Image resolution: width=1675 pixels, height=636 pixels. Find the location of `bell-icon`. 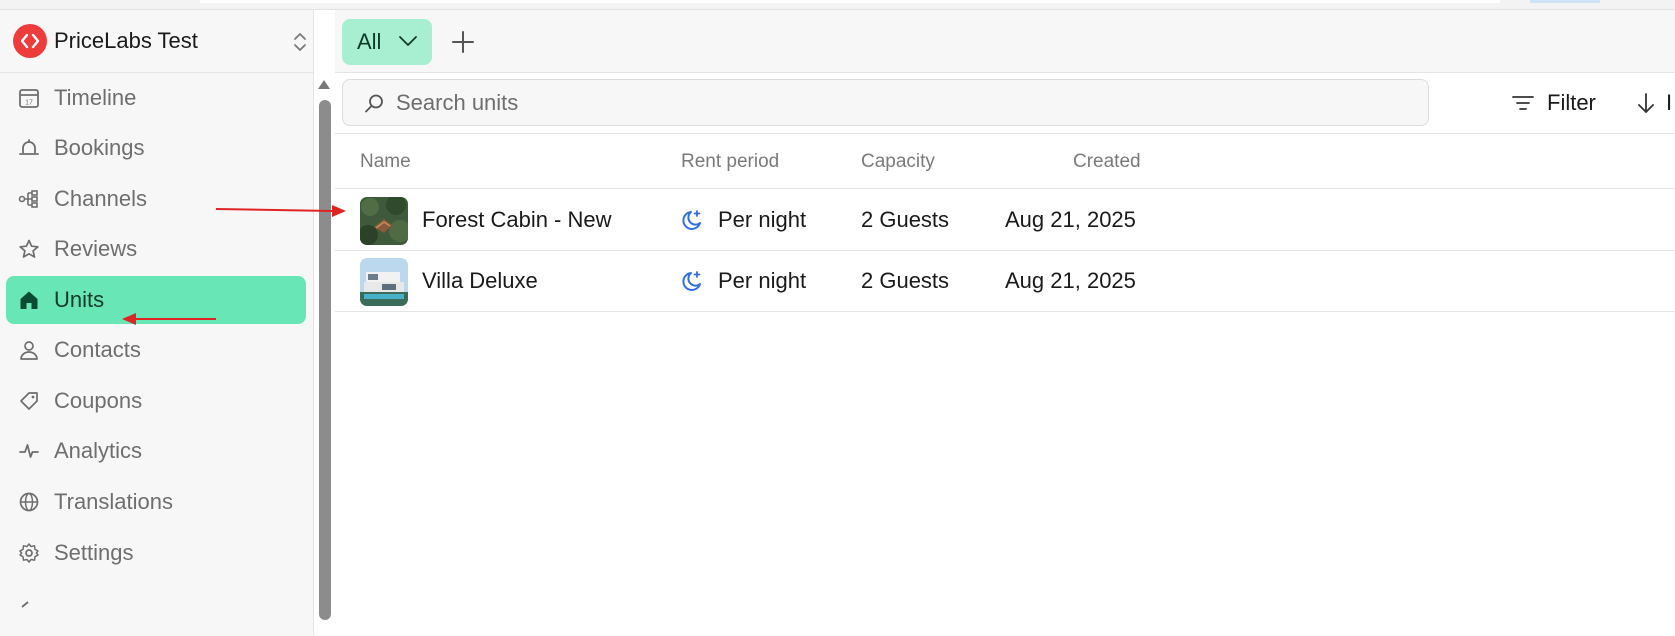

bell-icon is located at coordinates (29, 147).